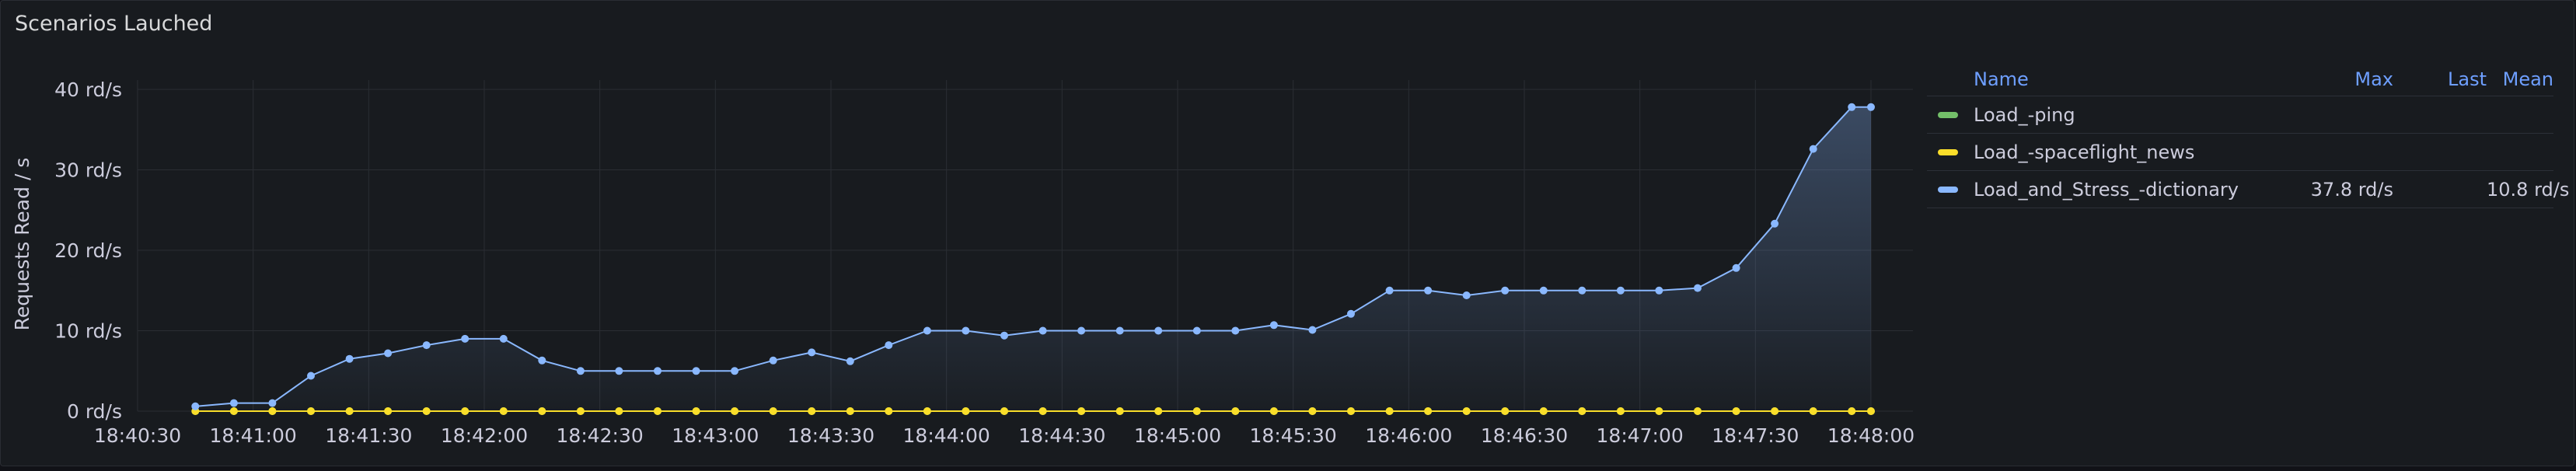 The image size is (2576, 471). I want to click on y-tick-label: 20 rd/s, so click(88, 250).